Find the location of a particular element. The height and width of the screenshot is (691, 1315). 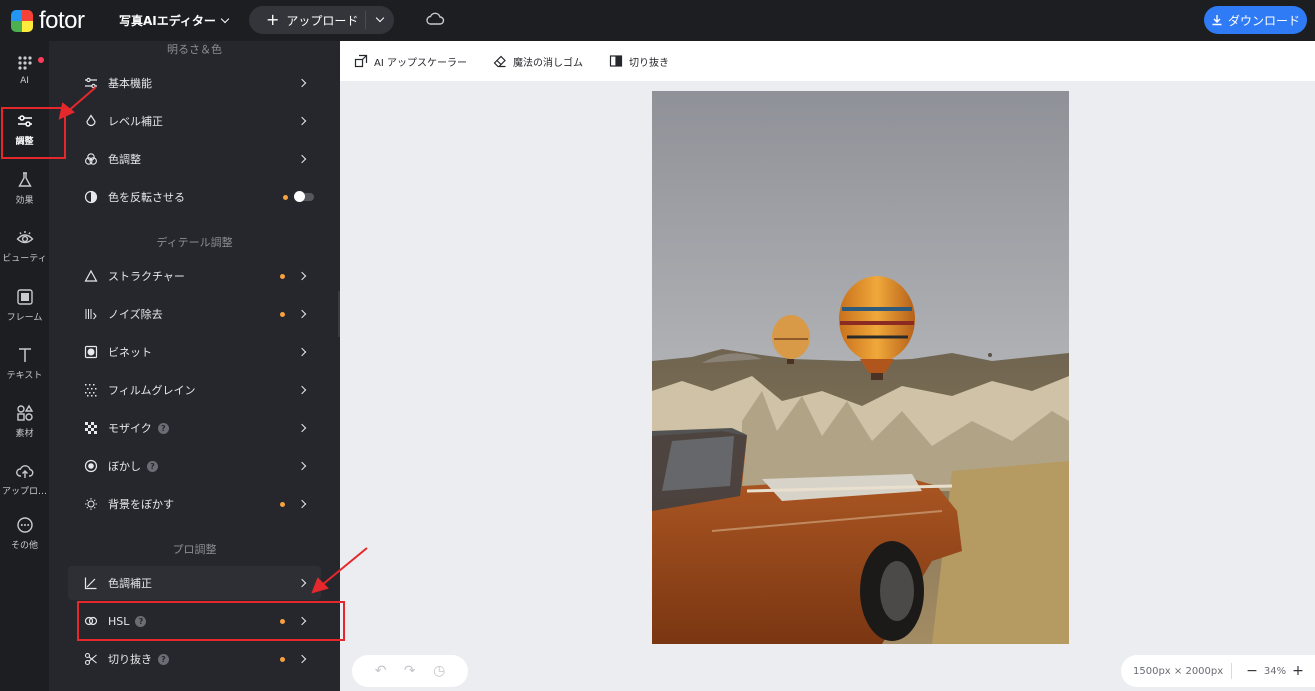

chevron-down-icon is located at coordinates (225, 18).